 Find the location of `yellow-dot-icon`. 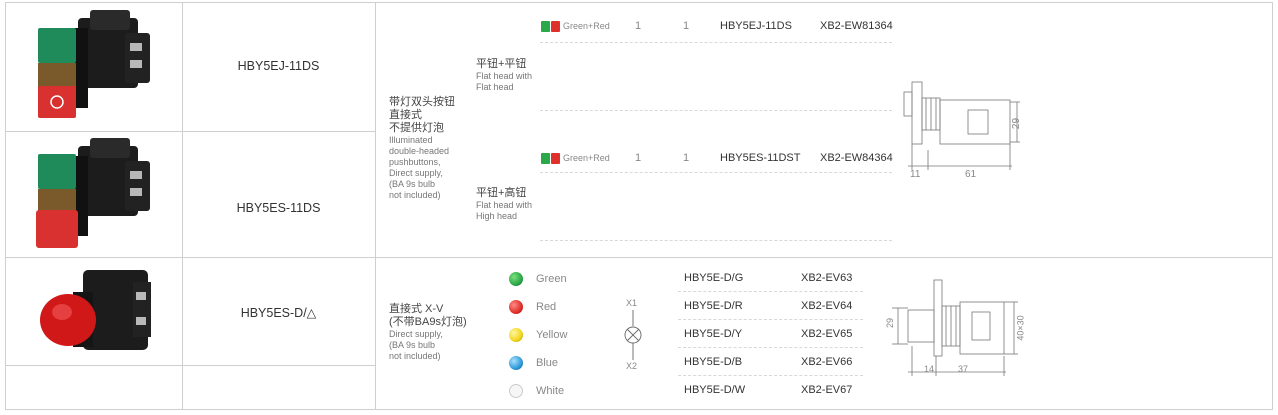

yellow-dot-icon is located at coordinates (516, 335).